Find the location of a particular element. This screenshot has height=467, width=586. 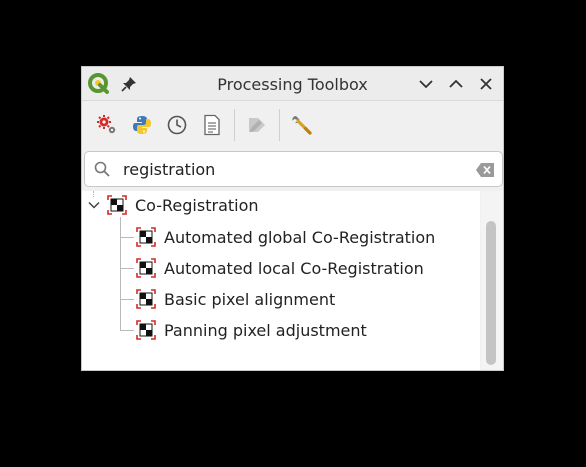

options-wrench-icon is located at coordinates (302, 125).